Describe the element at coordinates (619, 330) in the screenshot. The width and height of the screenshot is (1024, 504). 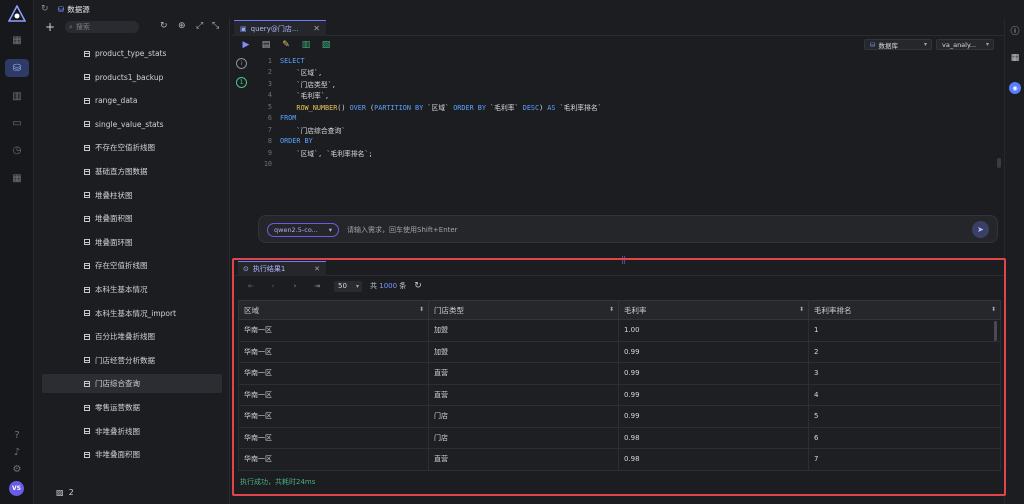
I see `table-row: 华南一区 加盟 1.00 1` at that location.